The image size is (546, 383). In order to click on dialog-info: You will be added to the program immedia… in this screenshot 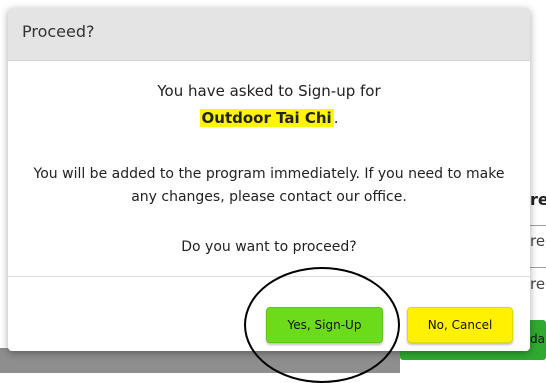, I will do `click(269, 185)`.